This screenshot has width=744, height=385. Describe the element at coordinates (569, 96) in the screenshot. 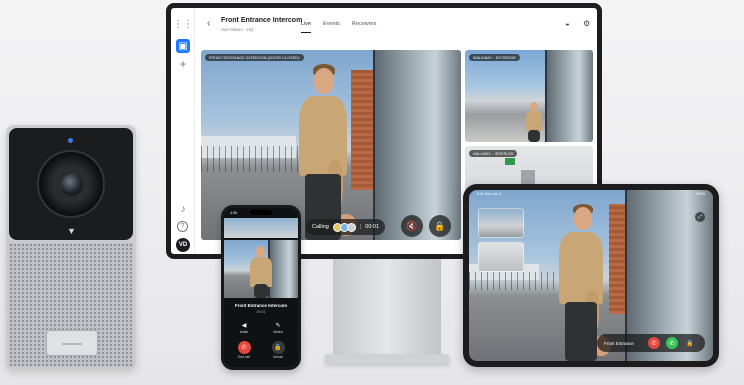

I see `walkway-glass-door` at that location.